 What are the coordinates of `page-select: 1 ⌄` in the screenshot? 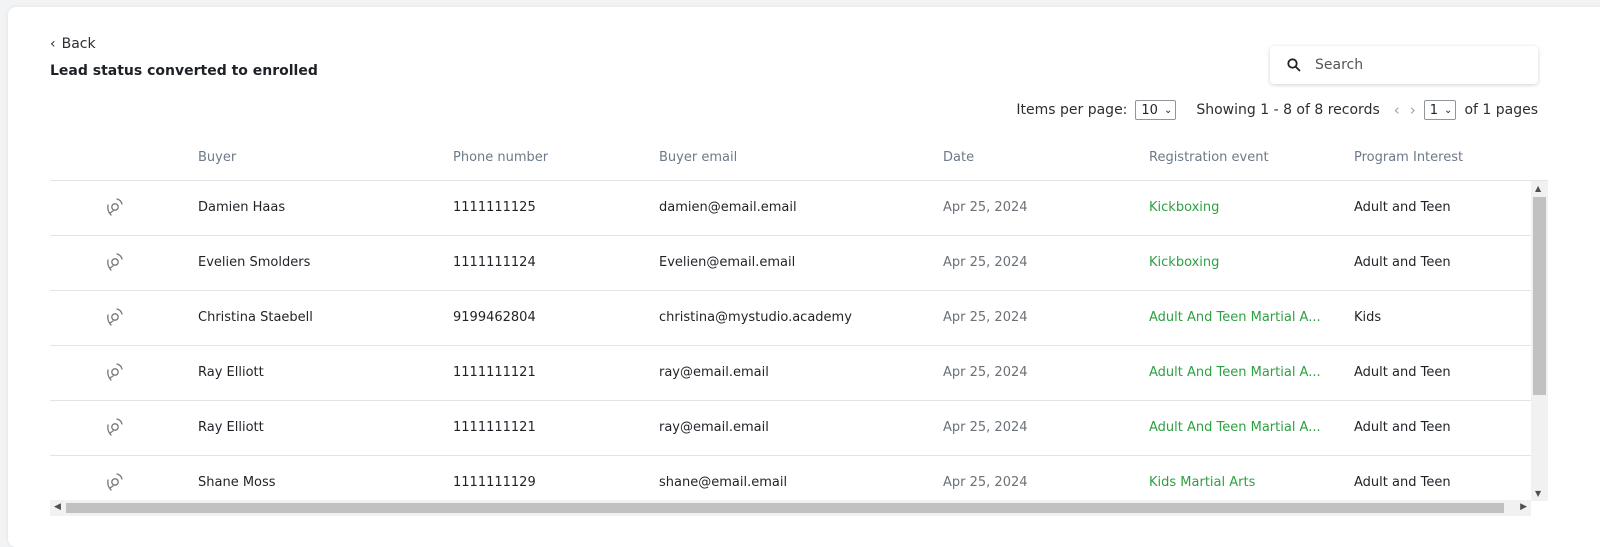 It's located at (1440, 110).